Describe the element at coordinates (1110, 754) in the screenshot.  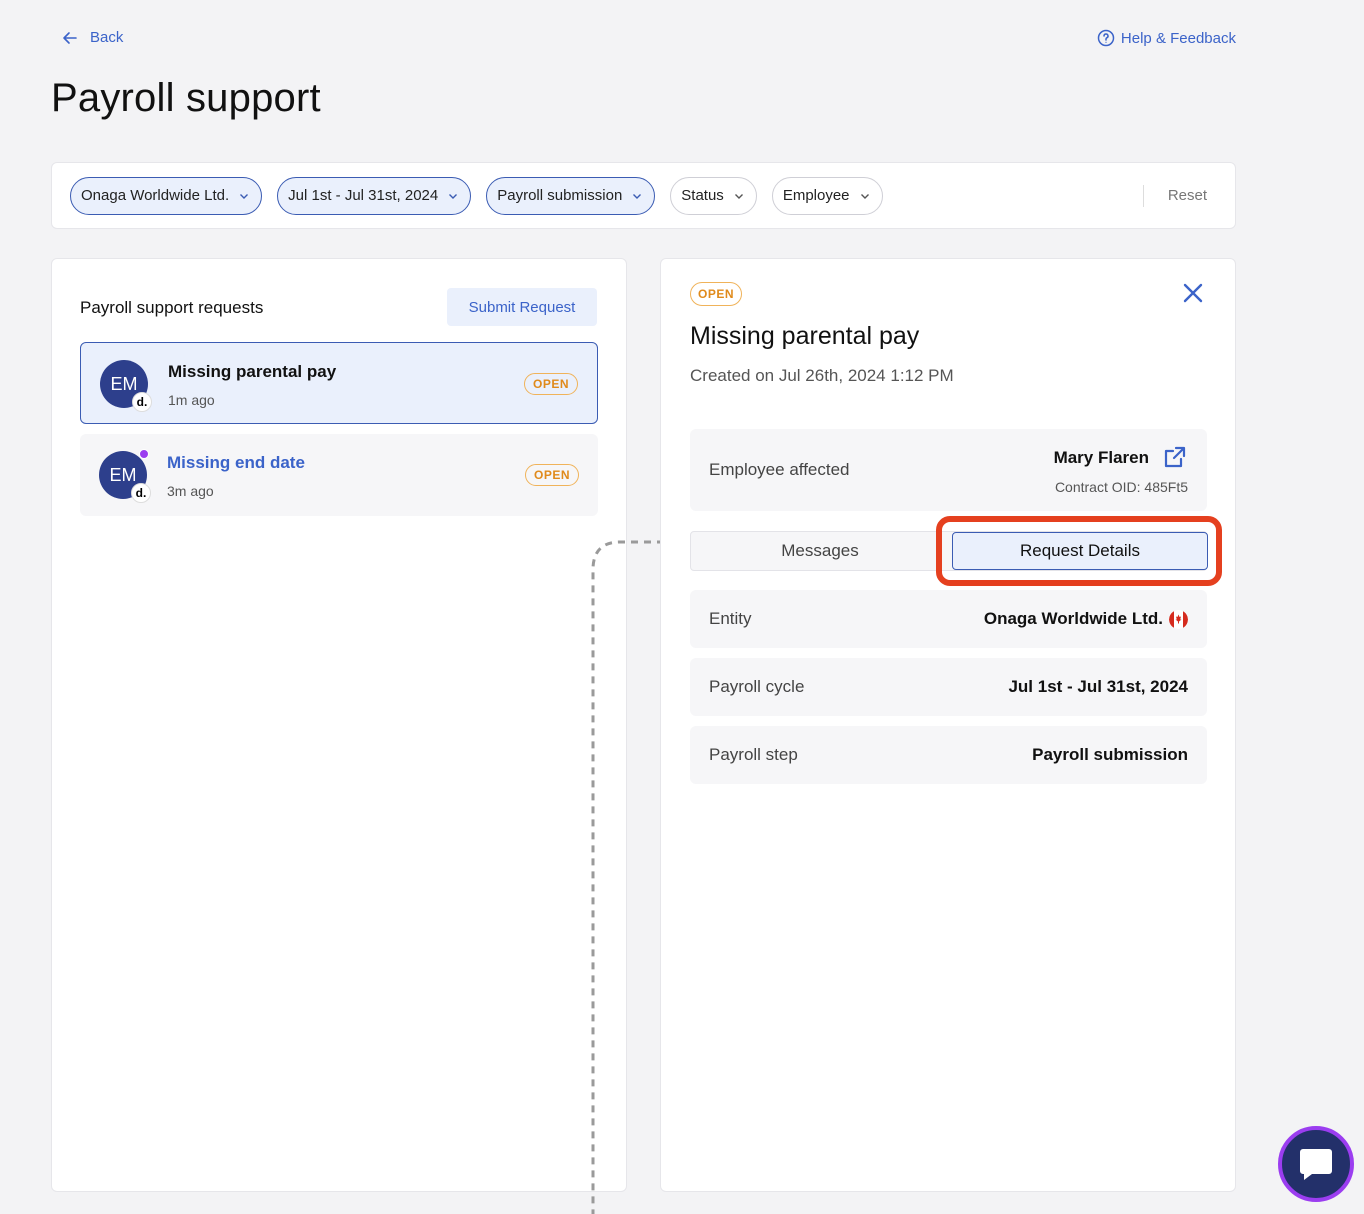
I see `row-value: Payroll submission` at that location.